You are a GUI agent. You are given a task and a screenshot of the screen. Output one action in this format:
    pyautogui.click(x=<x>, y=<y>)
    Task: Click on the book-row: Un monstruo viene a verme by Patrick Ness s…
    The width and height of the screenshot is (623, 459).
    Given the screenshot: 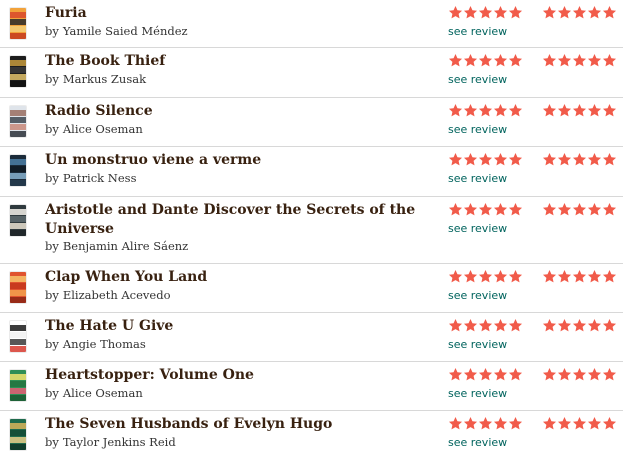 What is the action you would take?
    pyautogui.click(x=311, y=171)
    